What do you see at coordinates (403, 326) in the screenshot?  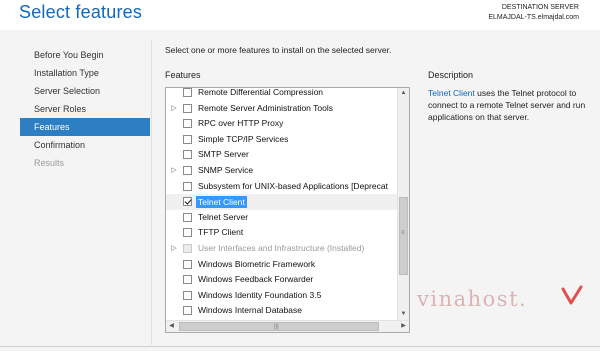 I see `scroll-right-icon: ▶` at bounding box center [403, 326].